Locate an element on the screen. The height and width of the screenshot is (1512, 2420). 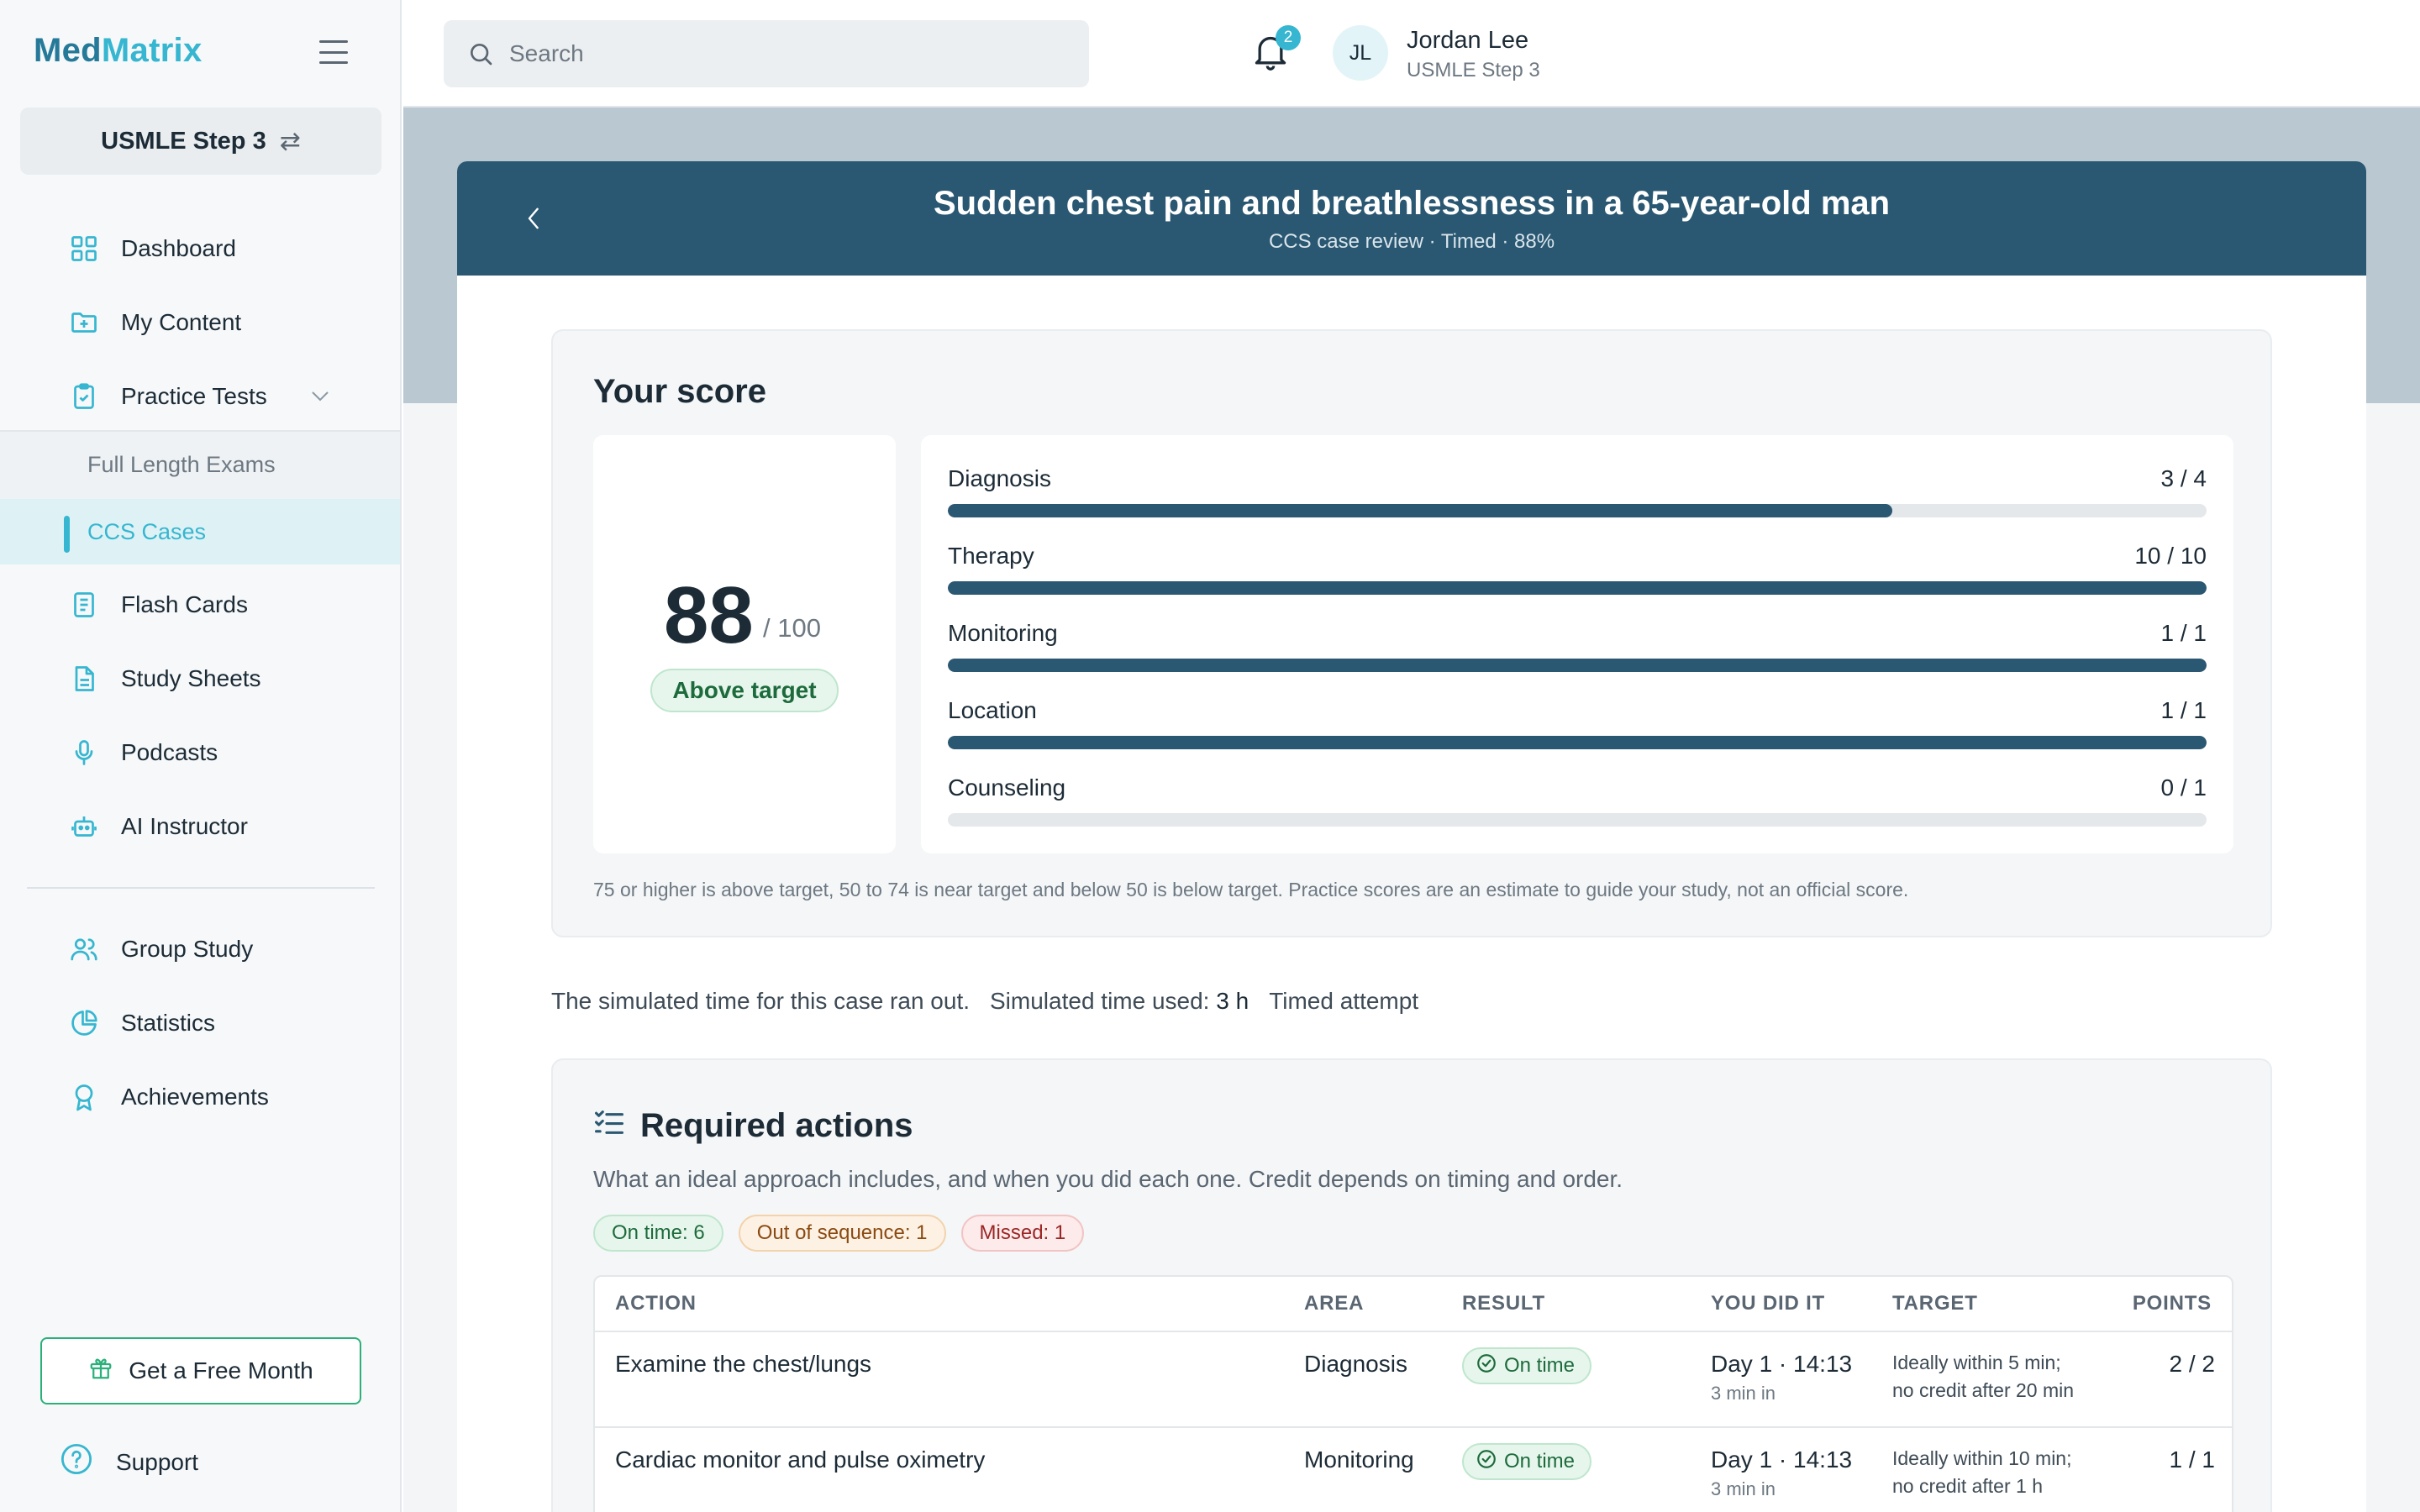
category-name: Location is located at coordinates (992, 710).